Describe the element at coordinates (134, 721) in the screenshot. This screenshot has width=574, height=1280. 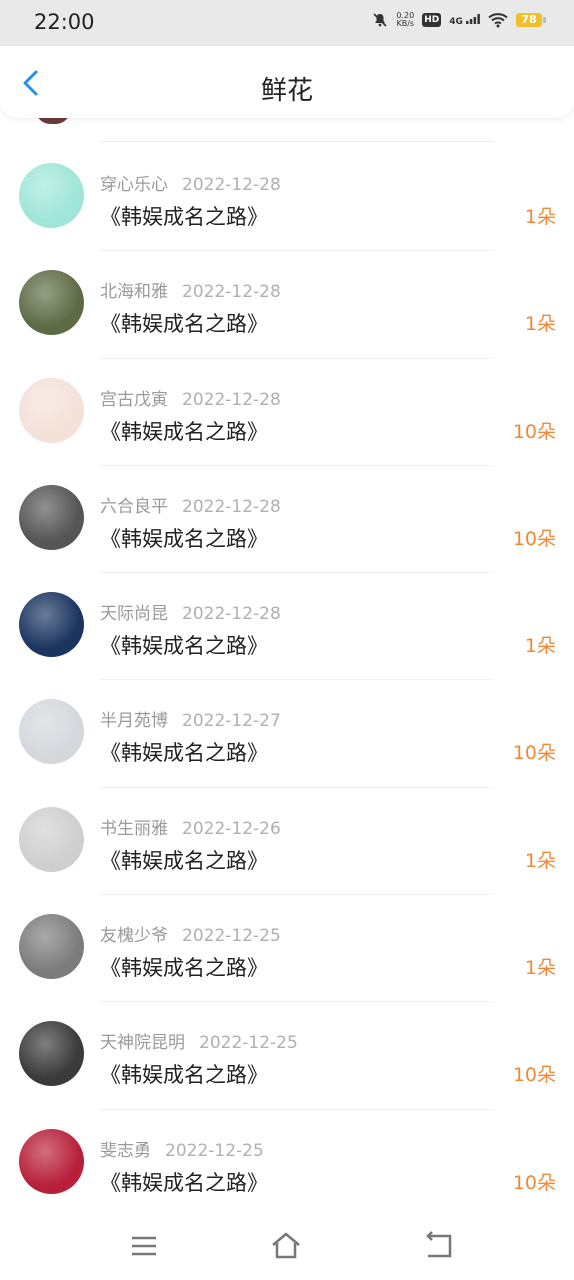
I see `user-name: 半月苑博` at that location.